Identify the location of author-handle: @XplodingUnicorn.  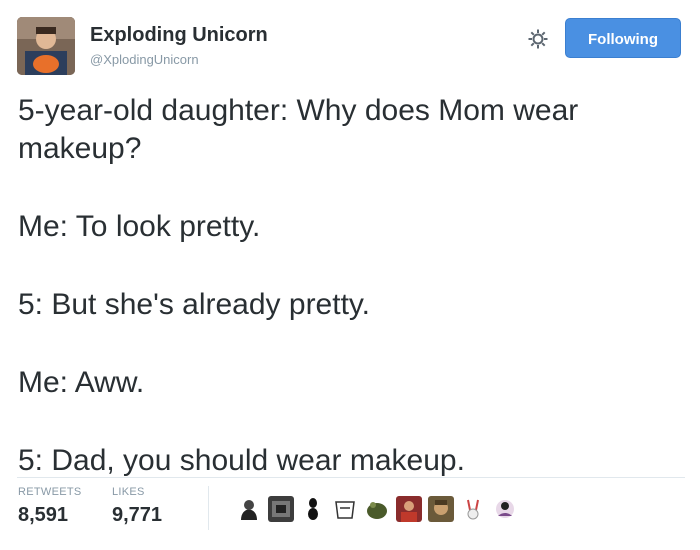
(144, 59).